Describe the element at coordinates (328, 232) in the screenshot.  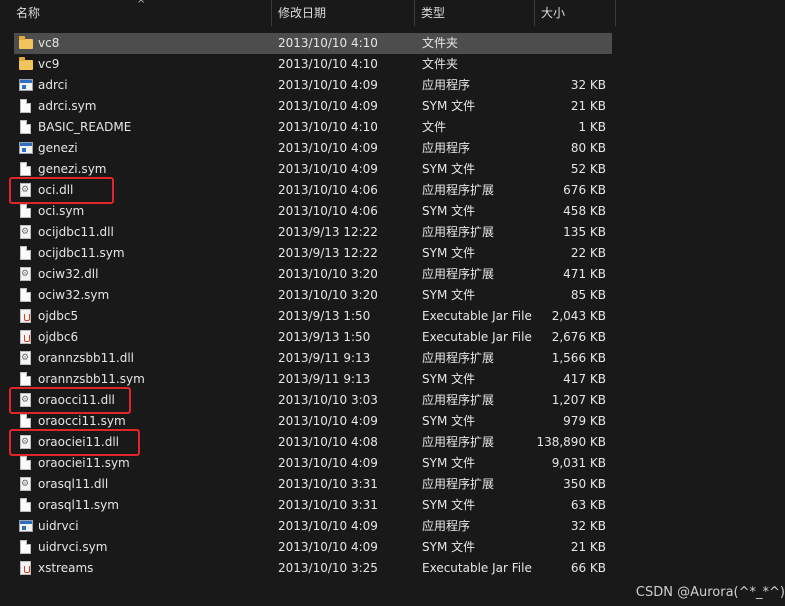
I see `file-modified-date: 2013/9/13 12:22` at that location.